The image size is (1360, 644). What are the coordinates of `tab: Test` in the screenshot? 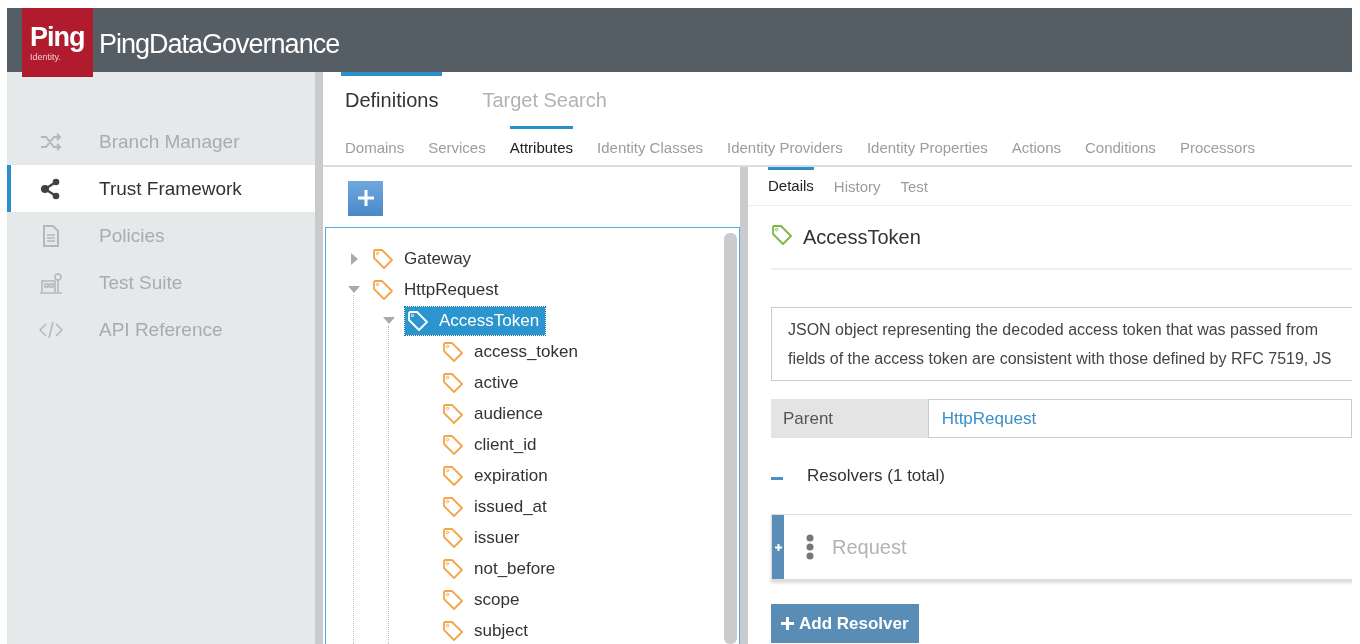 It's located at (914, 186).